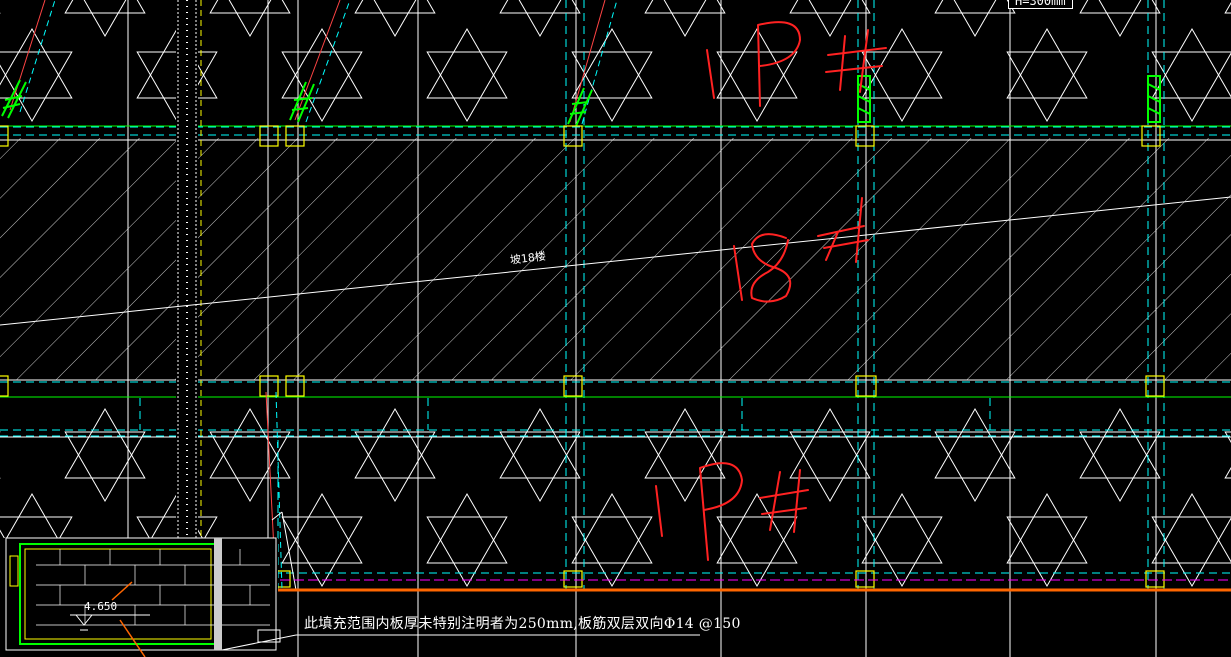 The height and width of the screenshot is (657, 1231). I want to click on elevation-label: 4.650, so click(101, 606).